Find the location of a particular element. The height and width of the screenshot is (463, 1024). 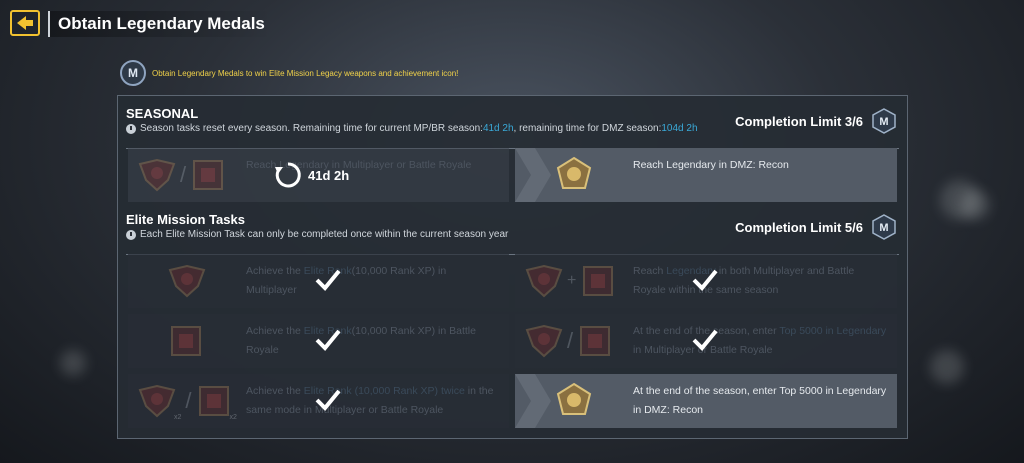

seasonal-completion-limit: Completion Limit 3/6 is located at coordinates (799, 121).